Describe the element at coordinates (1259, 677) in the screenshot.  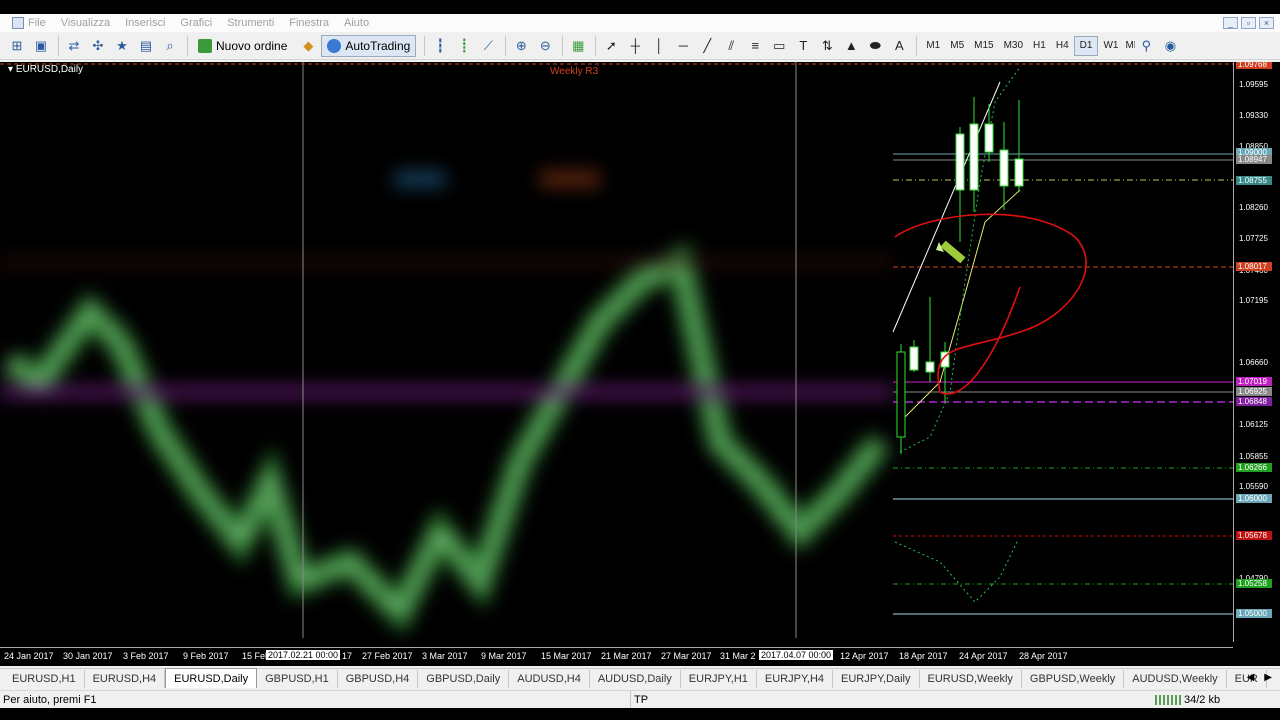
I see `tab-navigation: ◀ ▶` at that location.